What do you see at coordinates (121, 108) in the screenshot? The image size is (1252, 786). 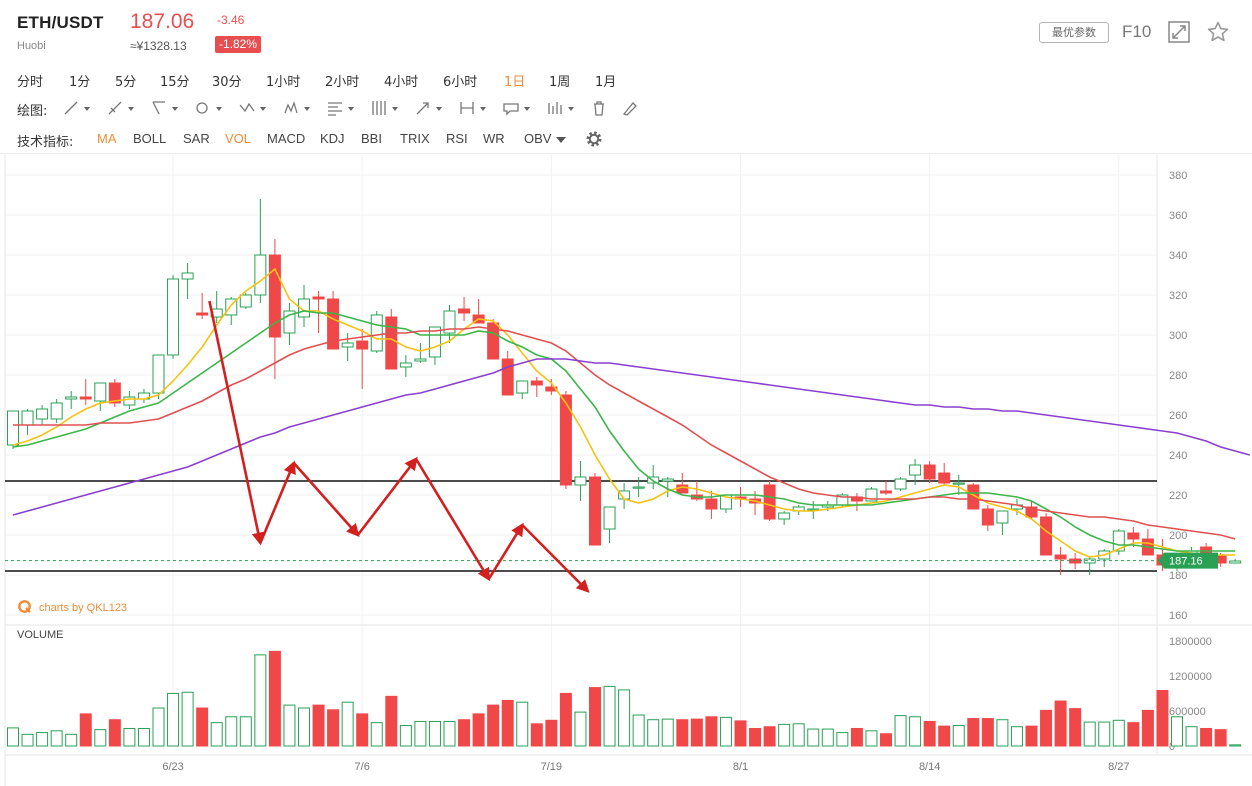 I see `ray-tool-icon` at bounding box center [121, 108].